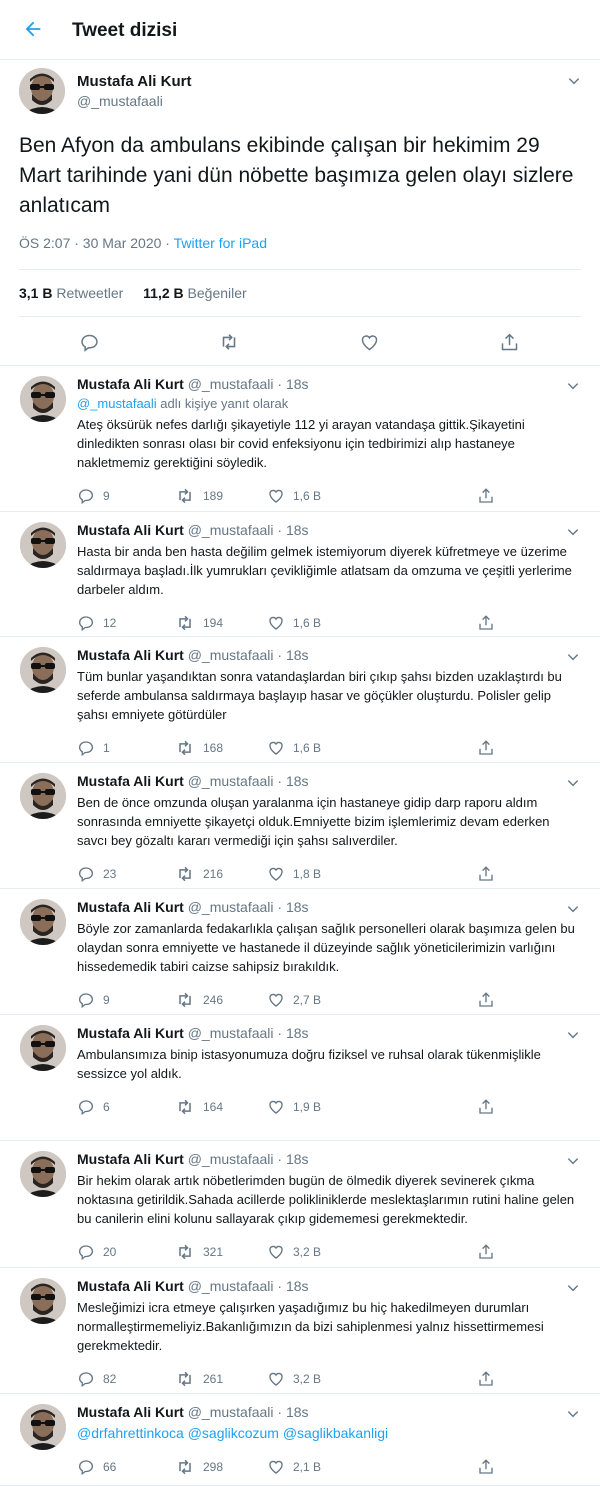 The height and width of the screenshot is (1486, 600). I want to click on reply-button: 66, so click(96, 1467).